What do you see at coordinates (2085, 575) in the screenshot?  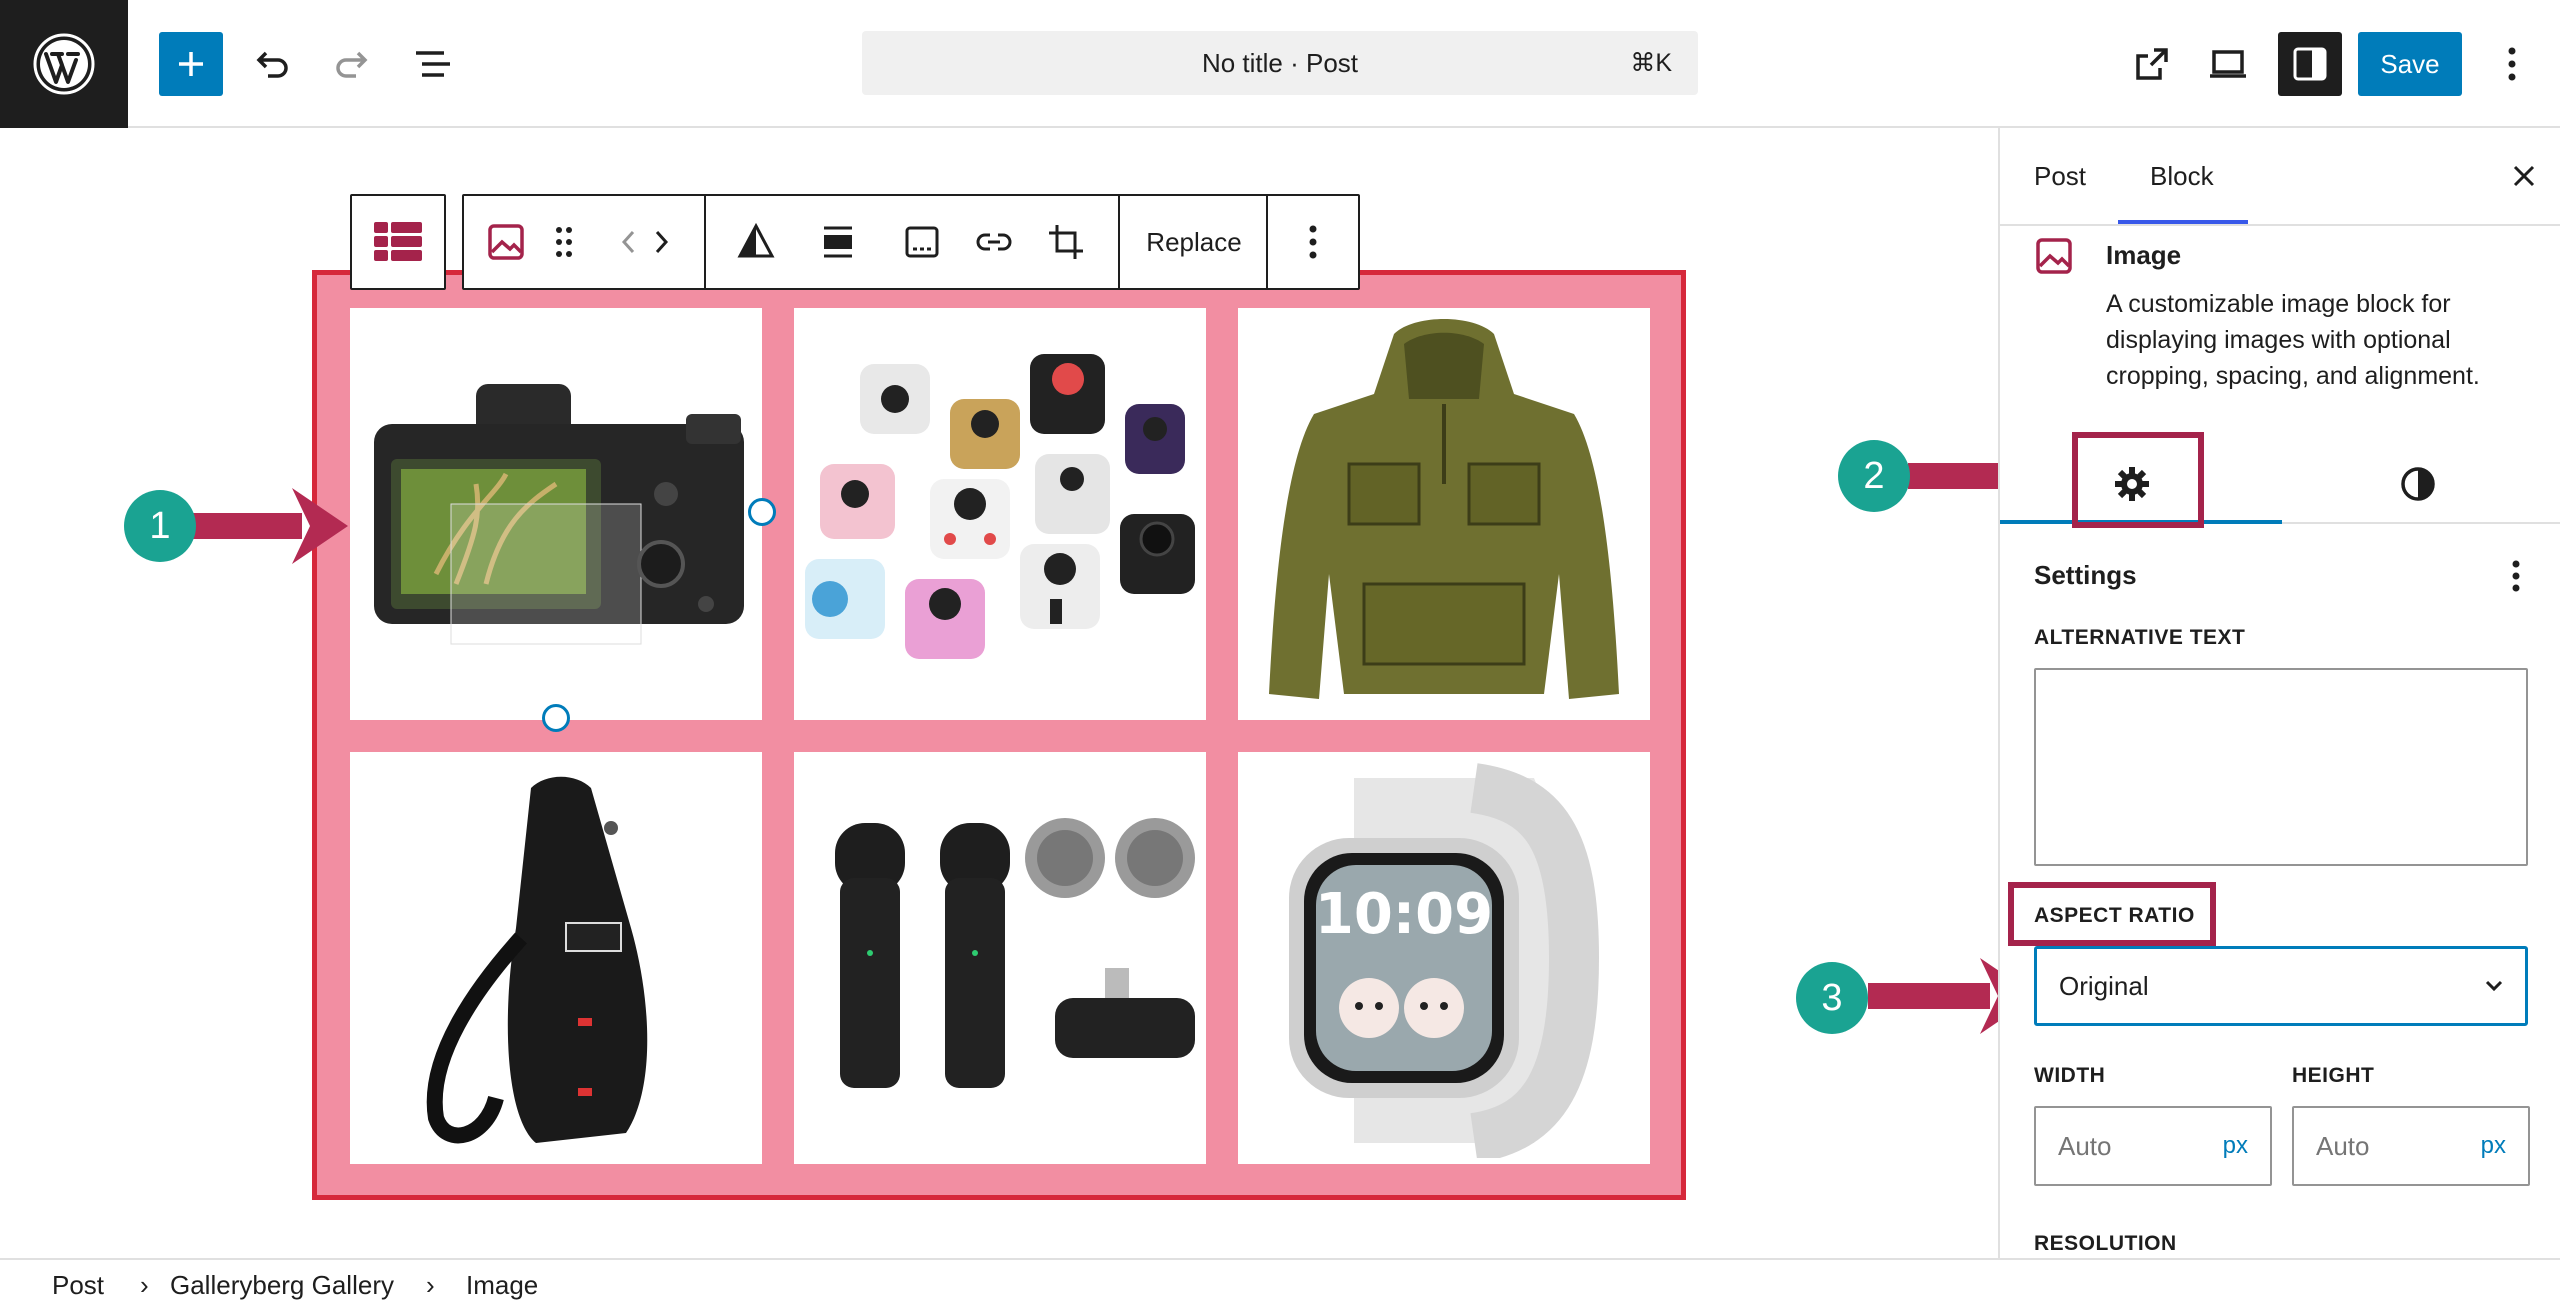 I see `settings-panel-title: Settings` at bounding box center [2085, 575].